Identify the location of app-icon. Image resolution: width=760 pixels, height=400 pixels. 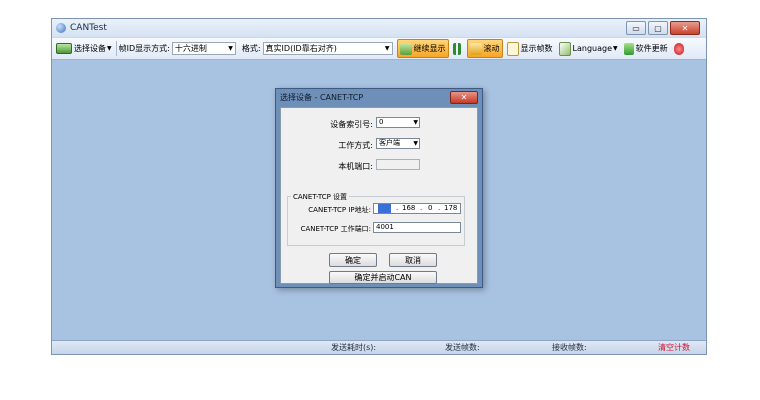
(61, 28).